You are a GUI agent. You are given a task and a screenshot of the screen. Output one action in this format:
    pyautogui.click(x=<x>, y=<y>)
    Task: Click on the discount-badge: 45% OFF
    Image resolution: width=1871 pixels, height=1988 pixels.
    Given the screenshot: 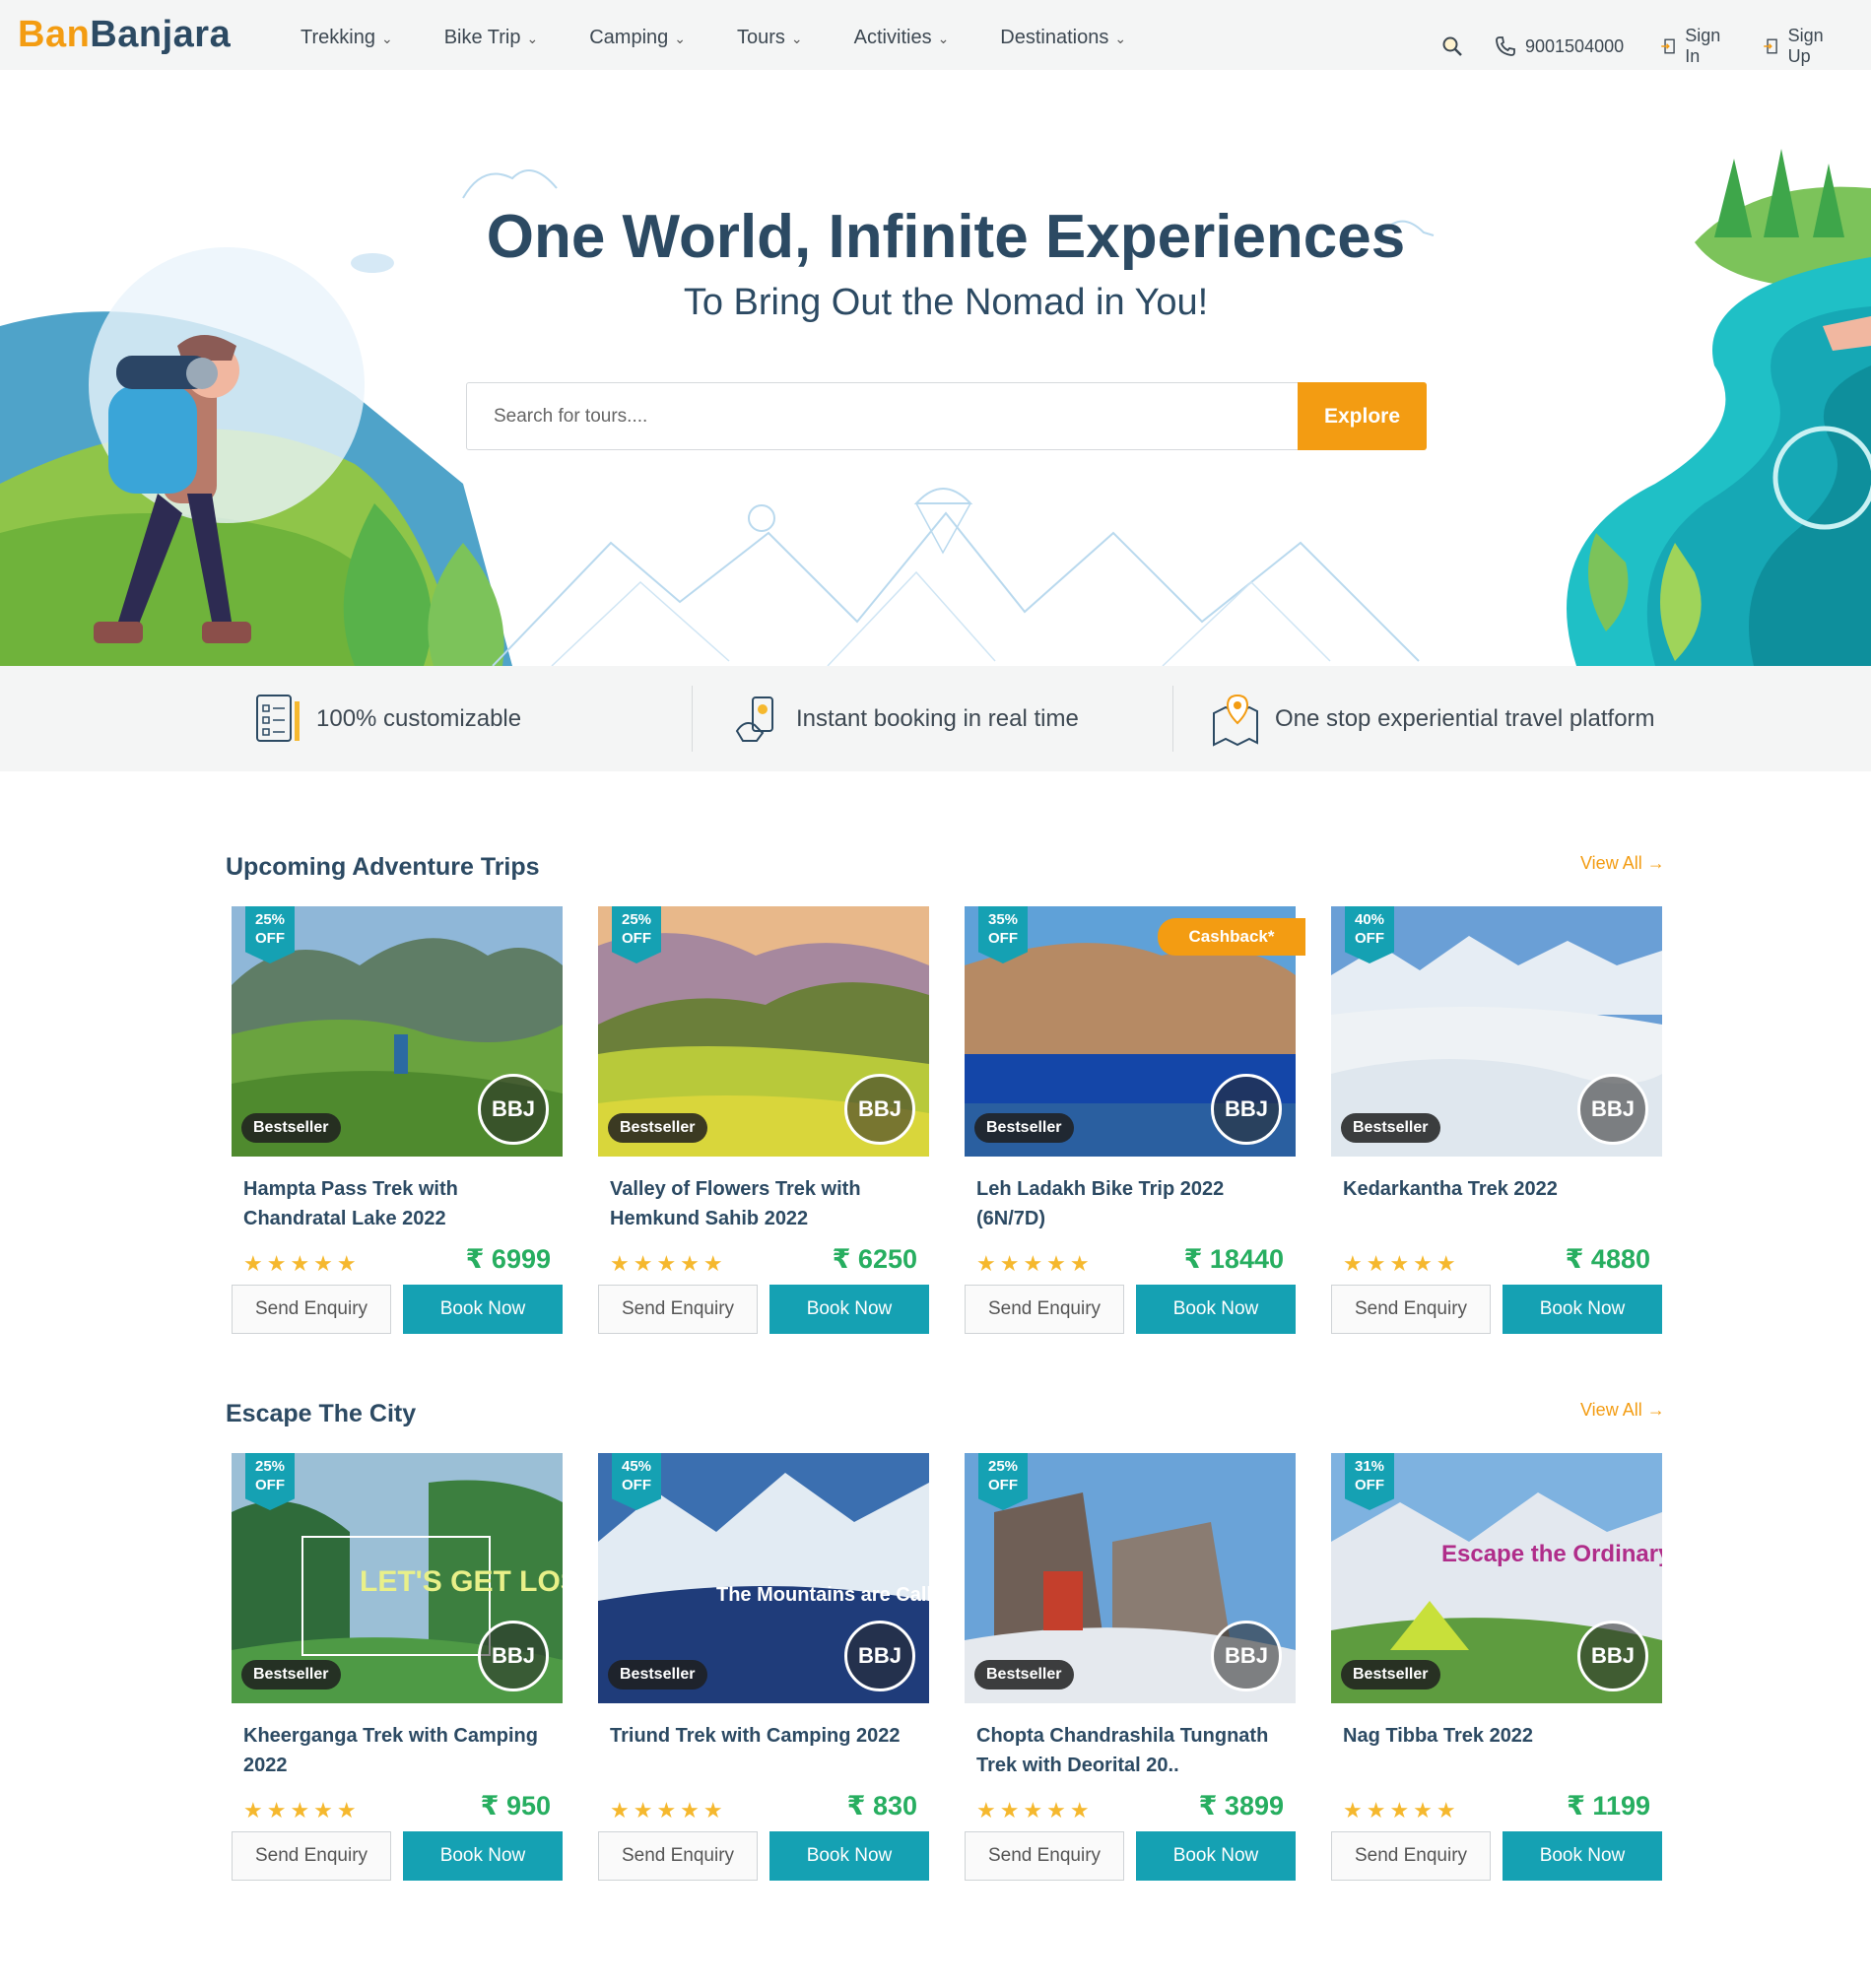 What is the action you would take?
    pyautogui.click(x=637, y=1481)
    